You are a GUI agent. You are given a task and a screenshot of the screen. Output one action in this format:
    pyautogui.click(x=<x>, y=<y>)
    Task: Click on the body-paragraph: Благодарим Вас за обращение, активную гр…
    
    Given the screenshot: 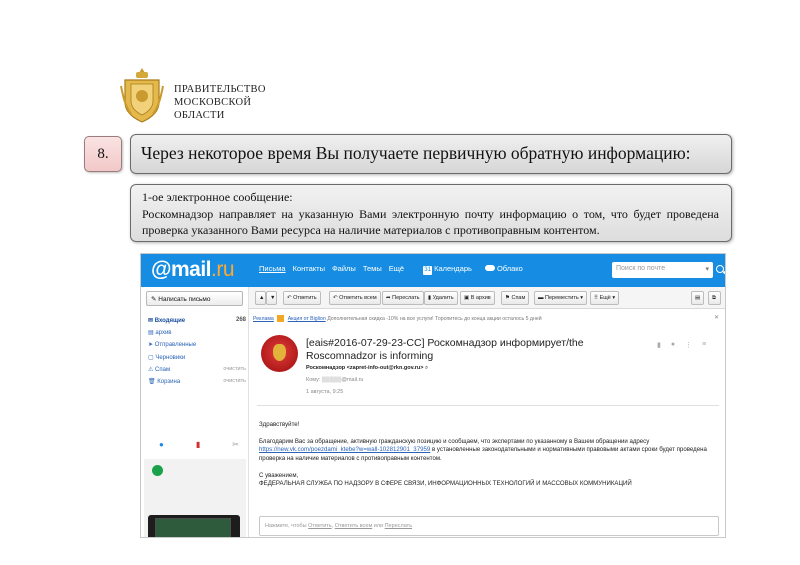 What is the action you would take?
    pyautogui.click(x=490, y=450)
    